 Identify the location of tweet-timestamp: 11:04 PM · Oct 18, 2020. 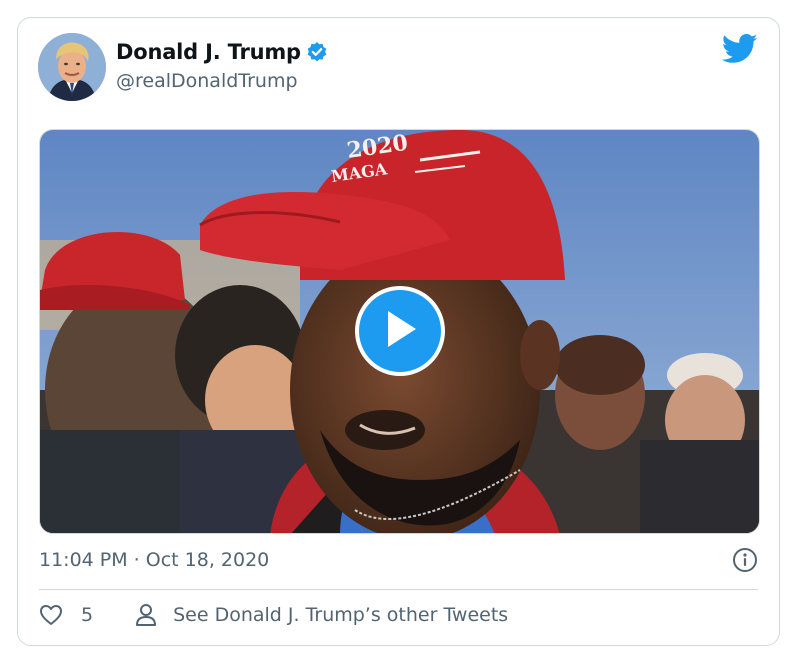
(154, 560).